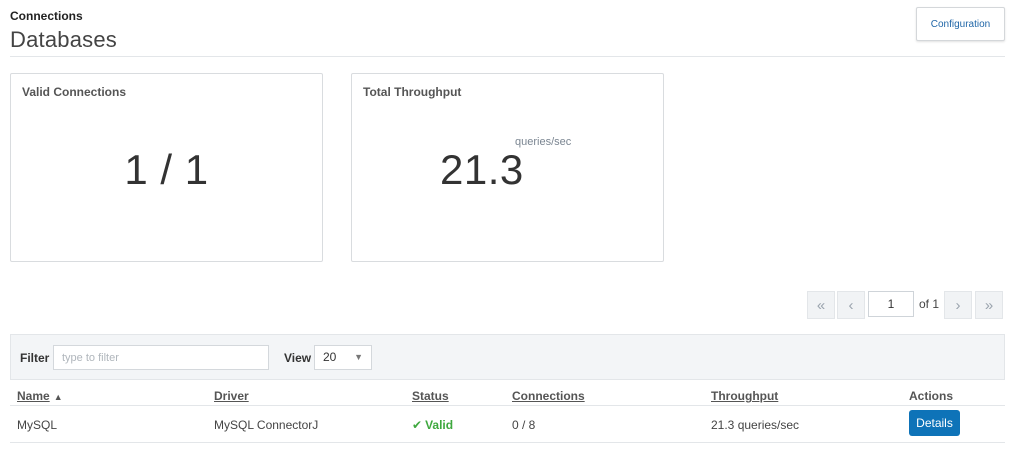  What do you see at coordinates (298, 358) in the screenshot?
I see `view-label: View` at bounding box center [298, 358].